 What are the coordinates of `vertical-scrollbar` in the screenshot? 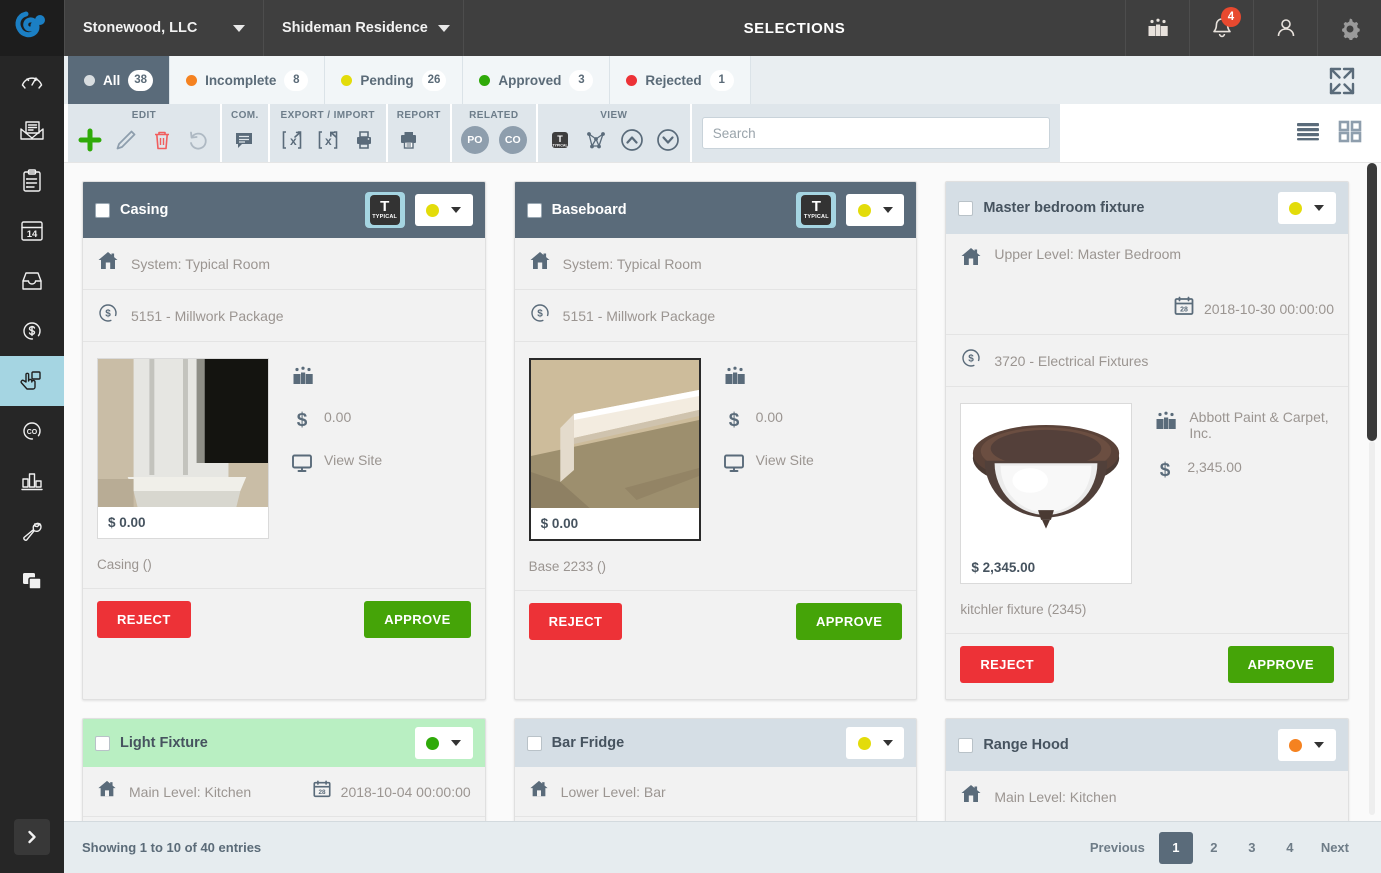 It's located at (1372, 492).